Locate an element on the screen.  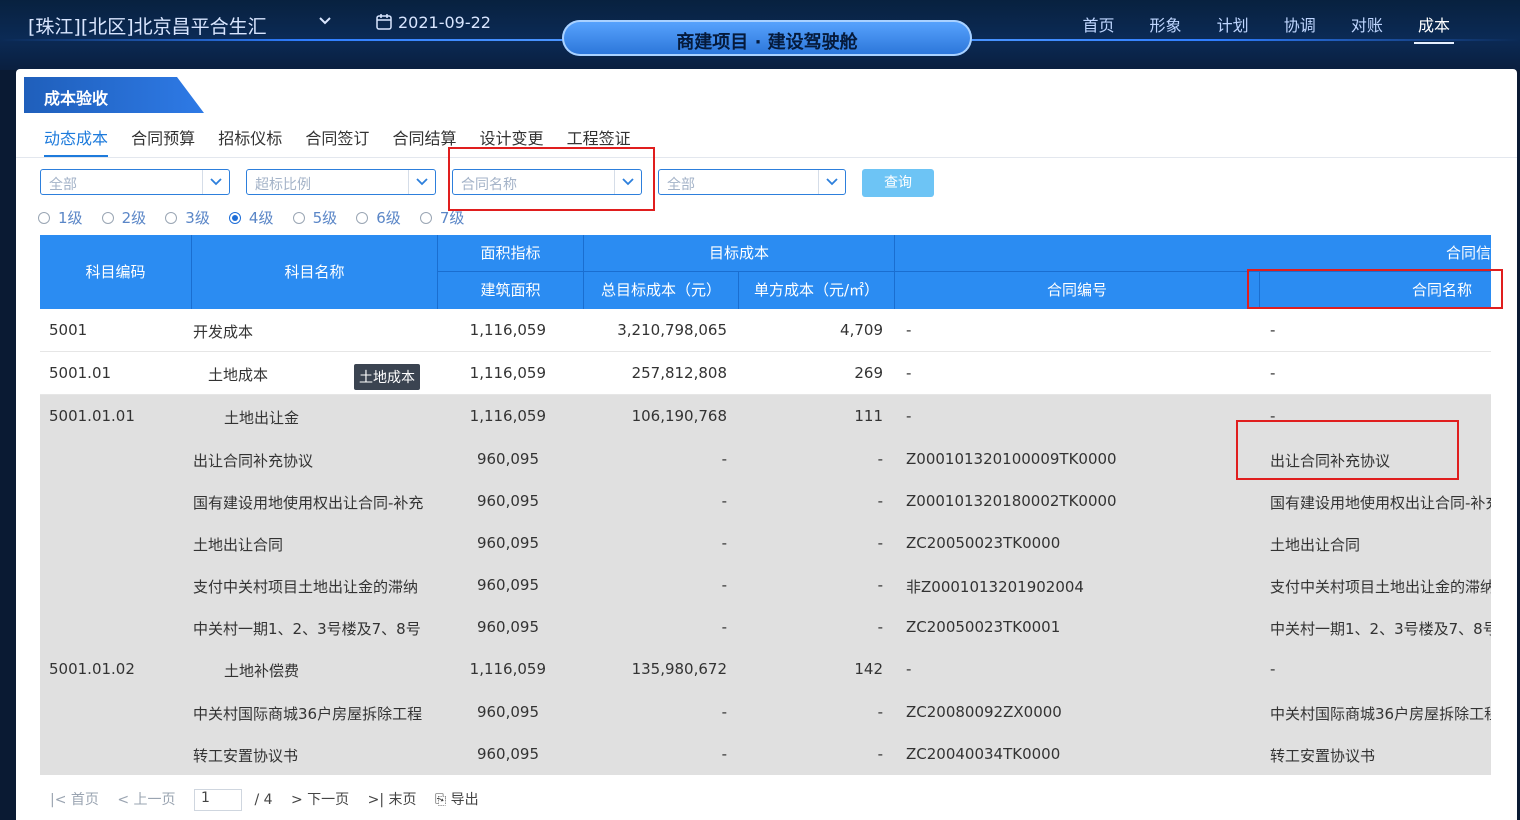
tab-contract-settlement: 合同结算 is located at coordinates (424, 140).